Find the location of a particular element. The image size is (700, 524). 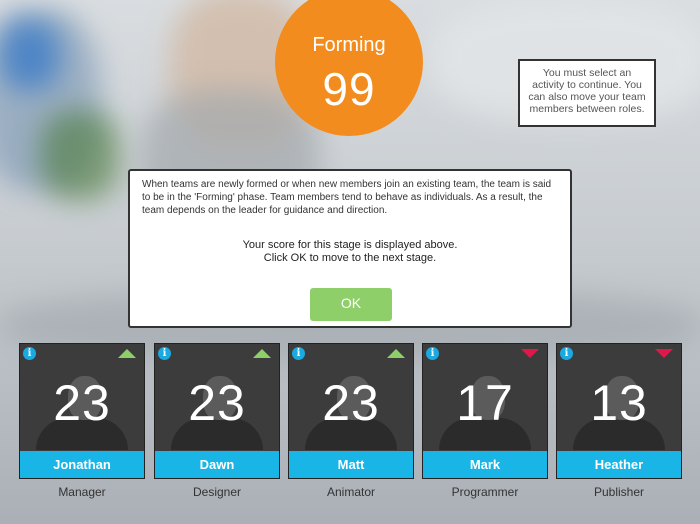

member-name: Matt is located at coordinates (351, 464).